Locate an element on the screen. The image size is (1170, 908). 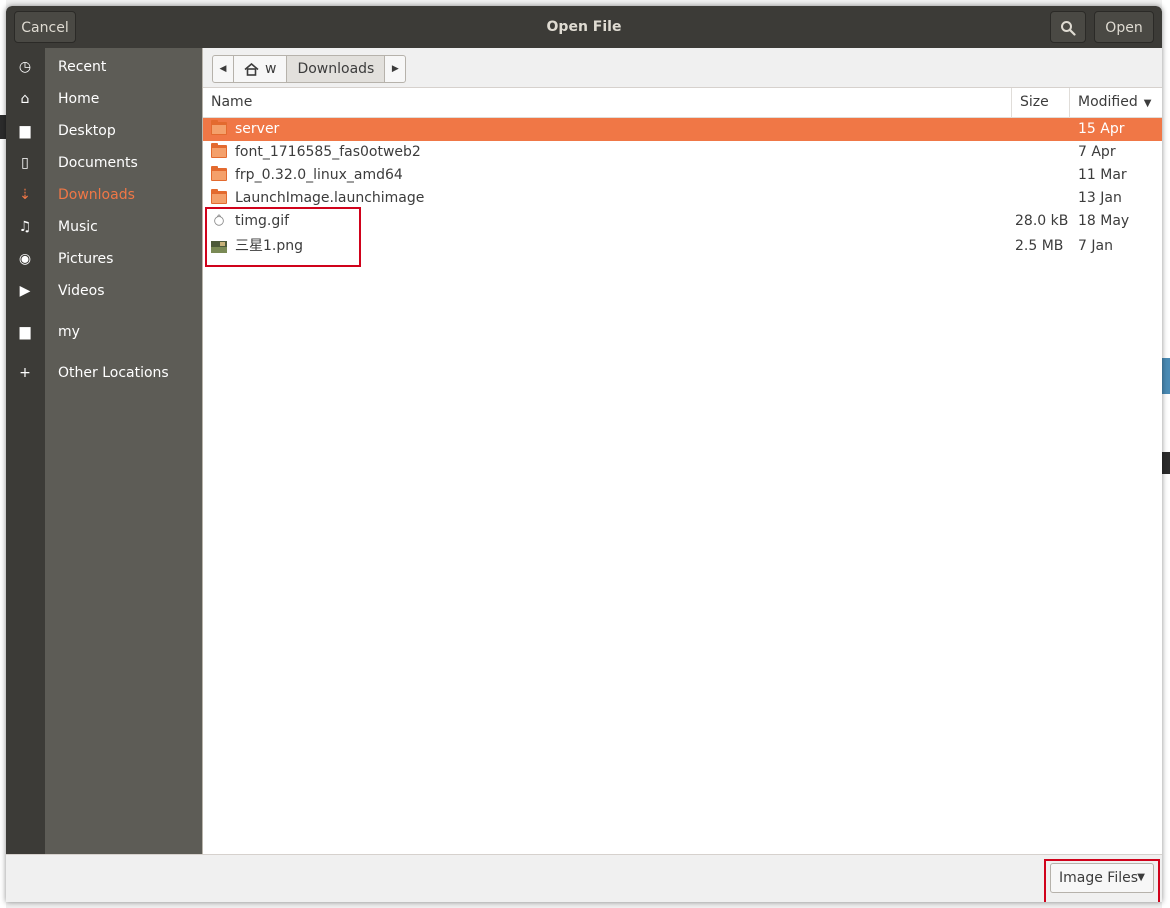
download-icon: ⇣ is located at coordinates (25, 195).